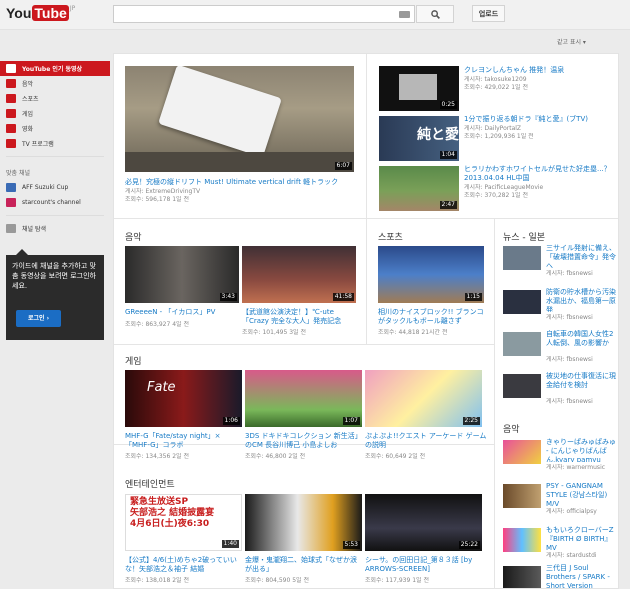 The width and height of the screenshot is (630, 589). I want to click on guide-item-music: 음악, so click(55, 83).